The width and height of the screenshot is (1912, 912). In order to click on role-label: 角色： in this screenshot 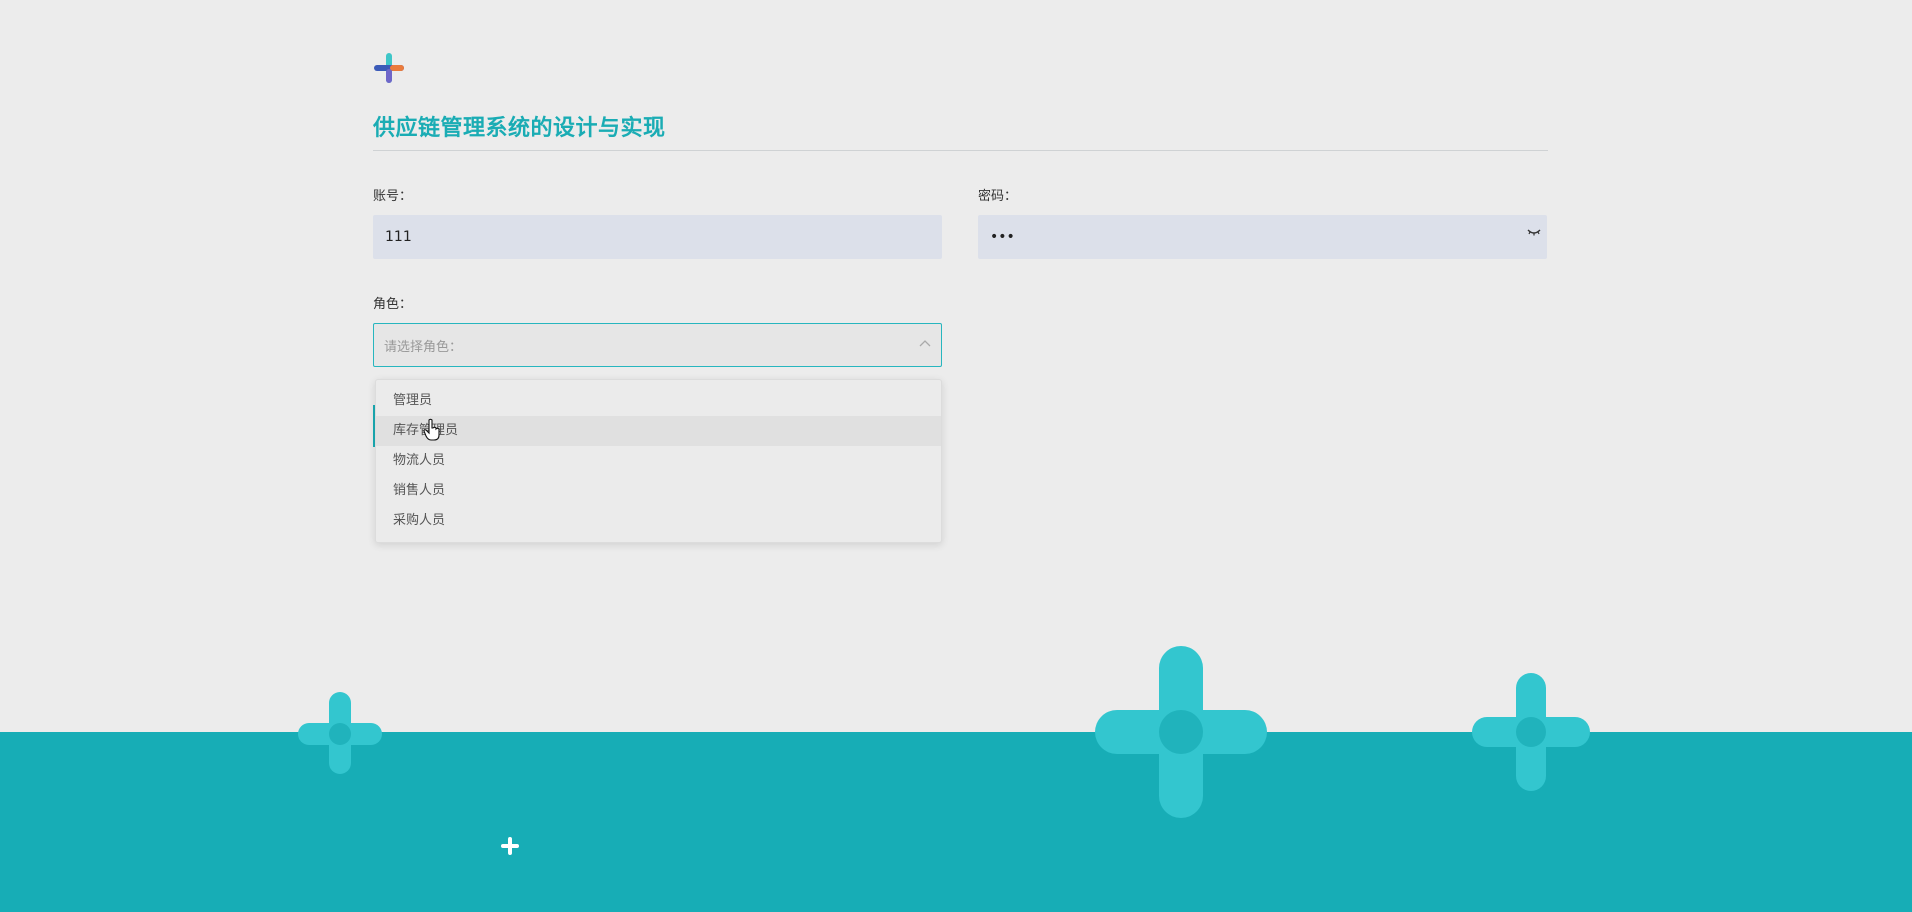, I will do `click(393, 304)`.